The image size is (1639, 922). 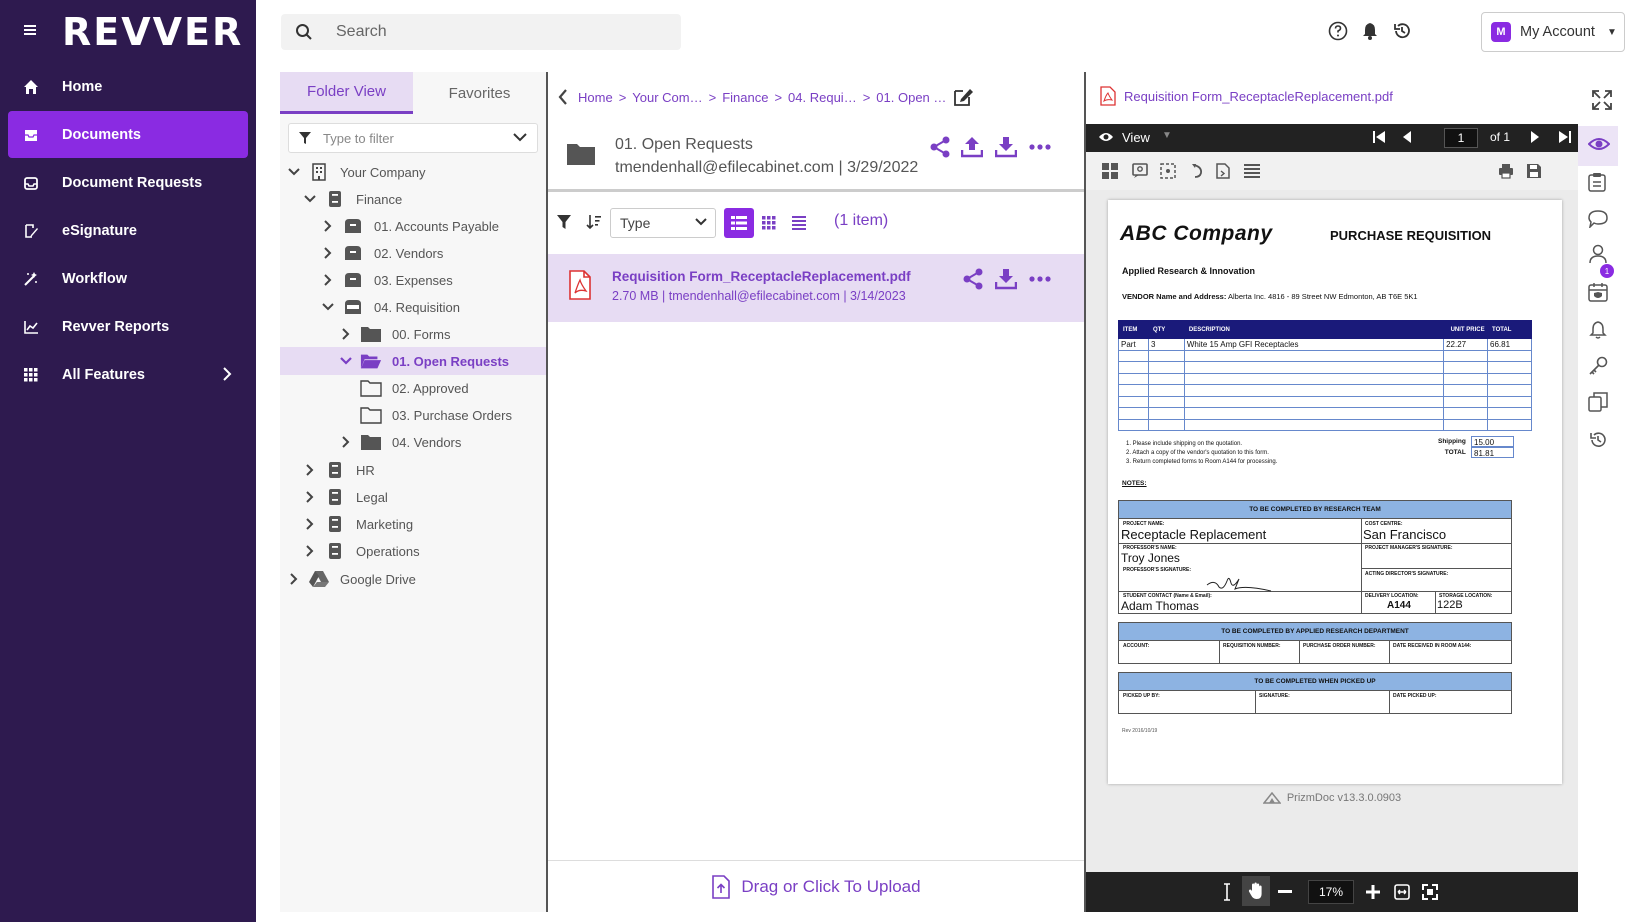 What do you see at coordinates (1602, 100) in the screenshot?
I see `expand-viewer-icon` at bounding box center [1602, 100].